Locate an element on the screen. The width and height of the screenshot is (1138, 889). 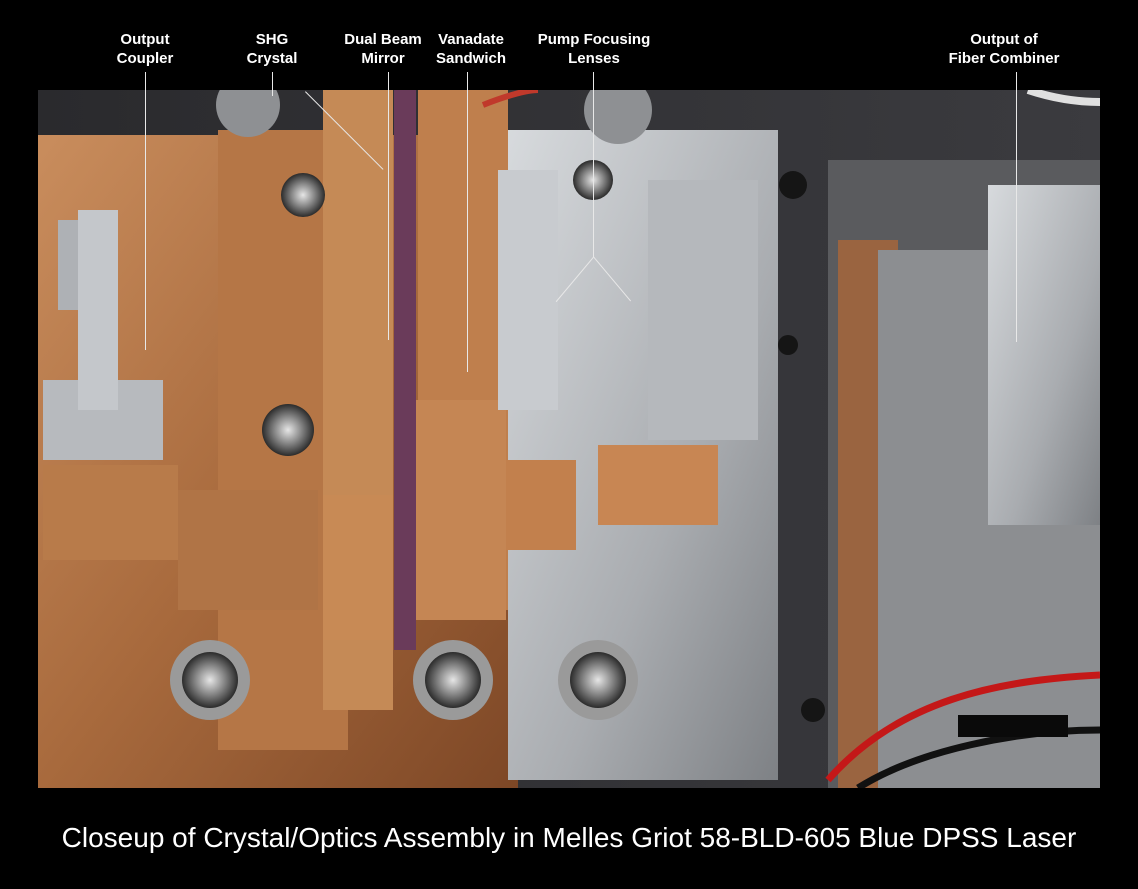
label-vanadate-sandwich: Vanadate Sandwich is located at coordinates (470, 49).